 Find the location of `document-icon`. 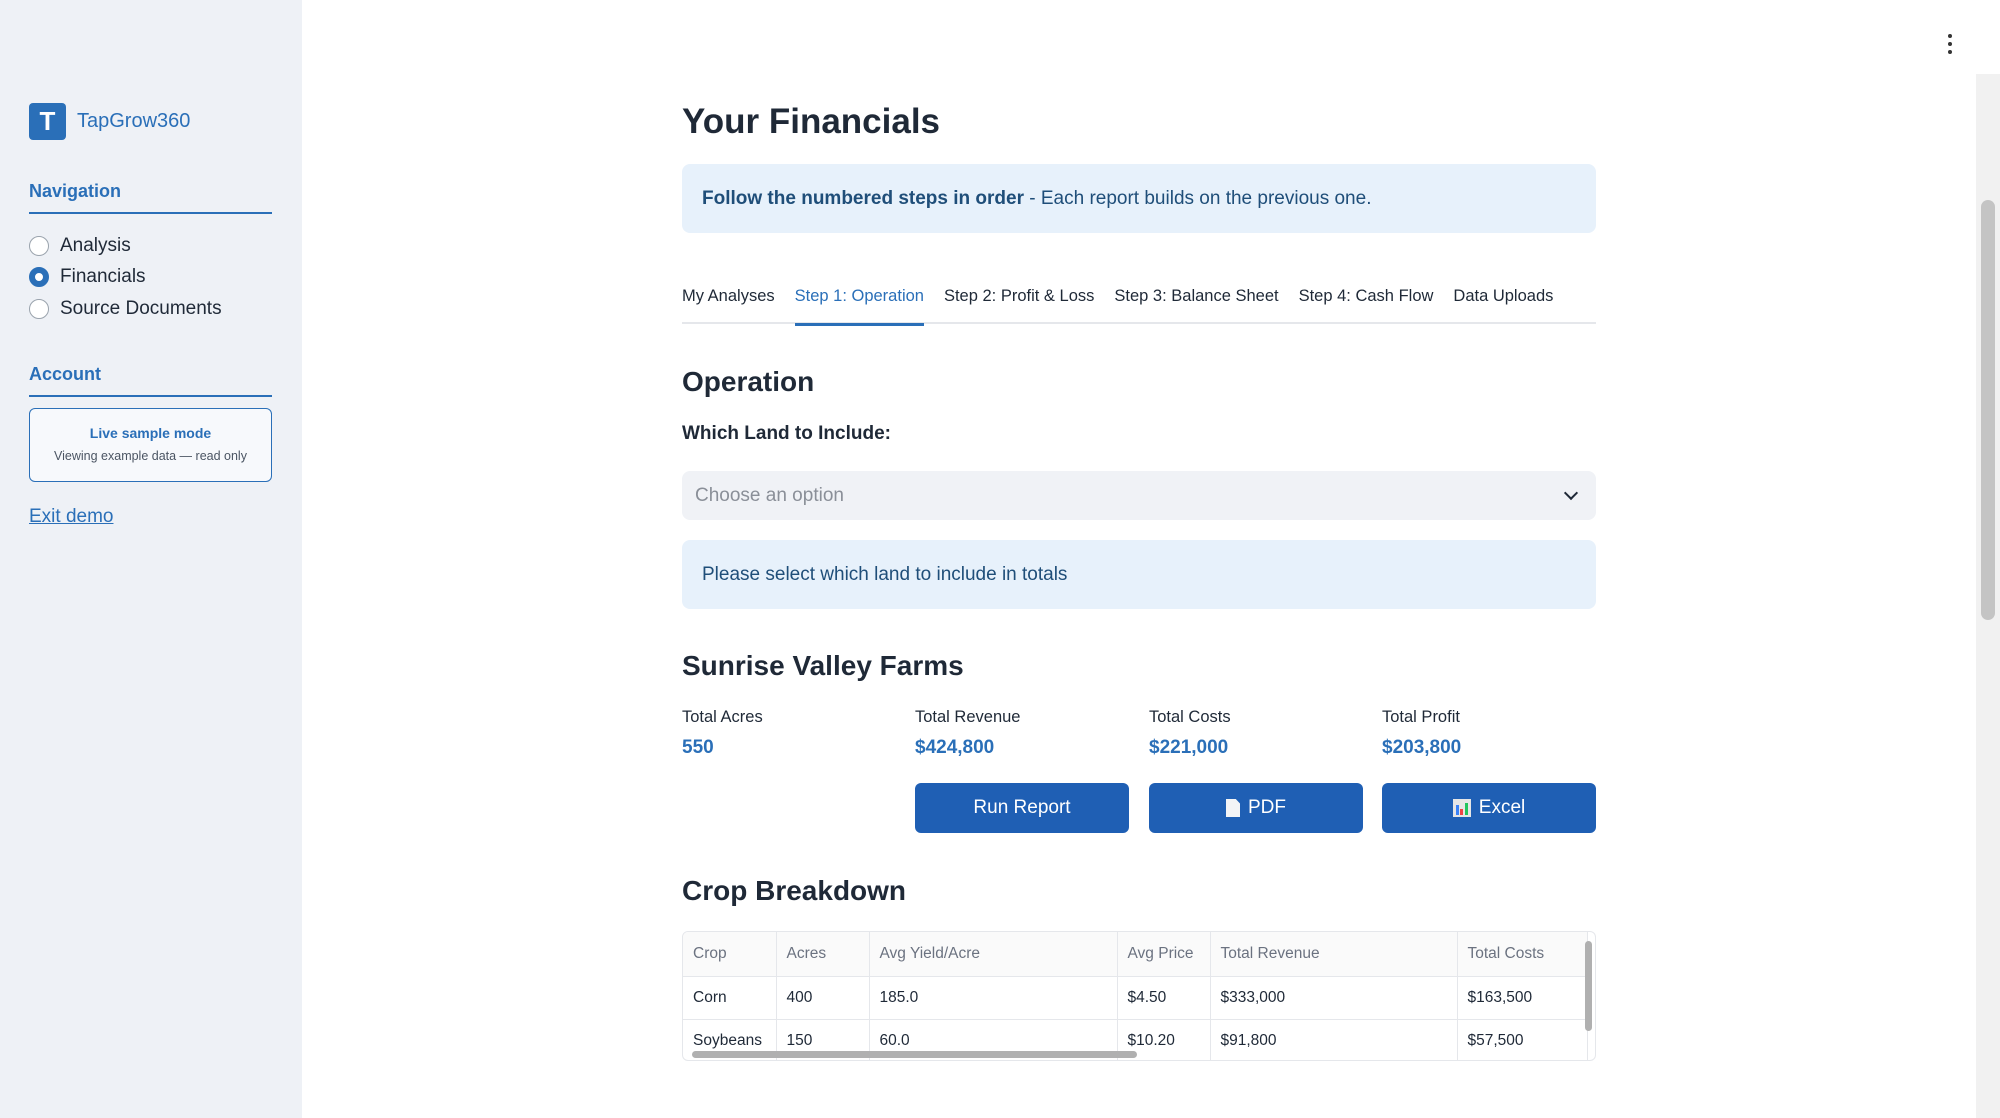

document-icon is located at coordinates (1233, 808).